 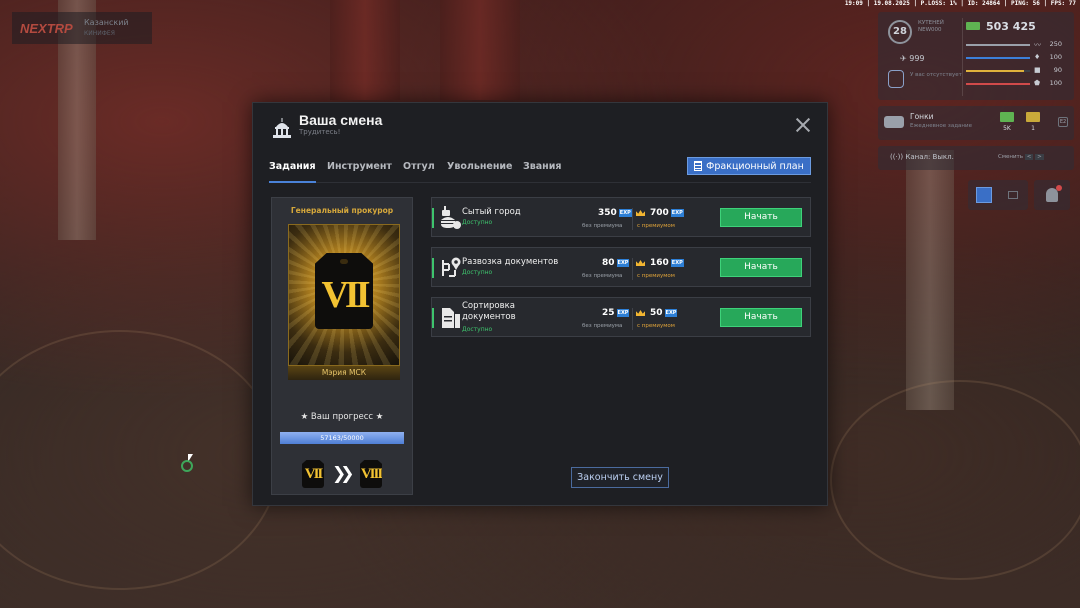 I want to click on food-icon: ■, so click(x=1037, y=70).